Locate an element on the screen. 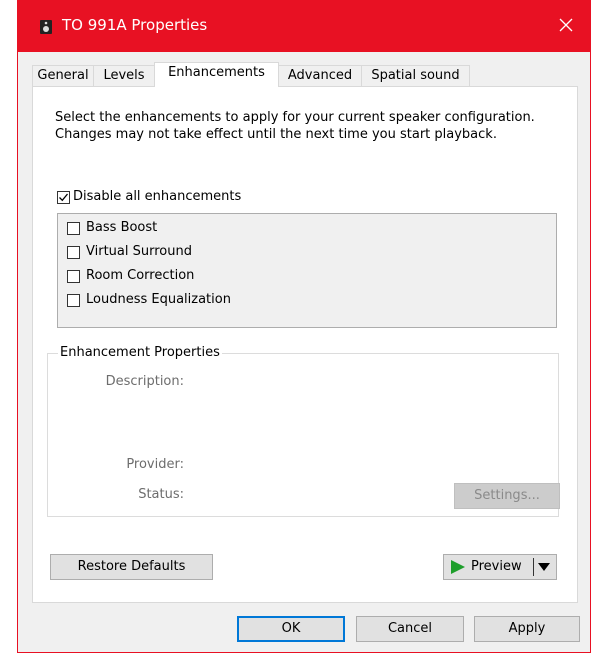  tab-general-label: General is located at coordinates (63, 75).